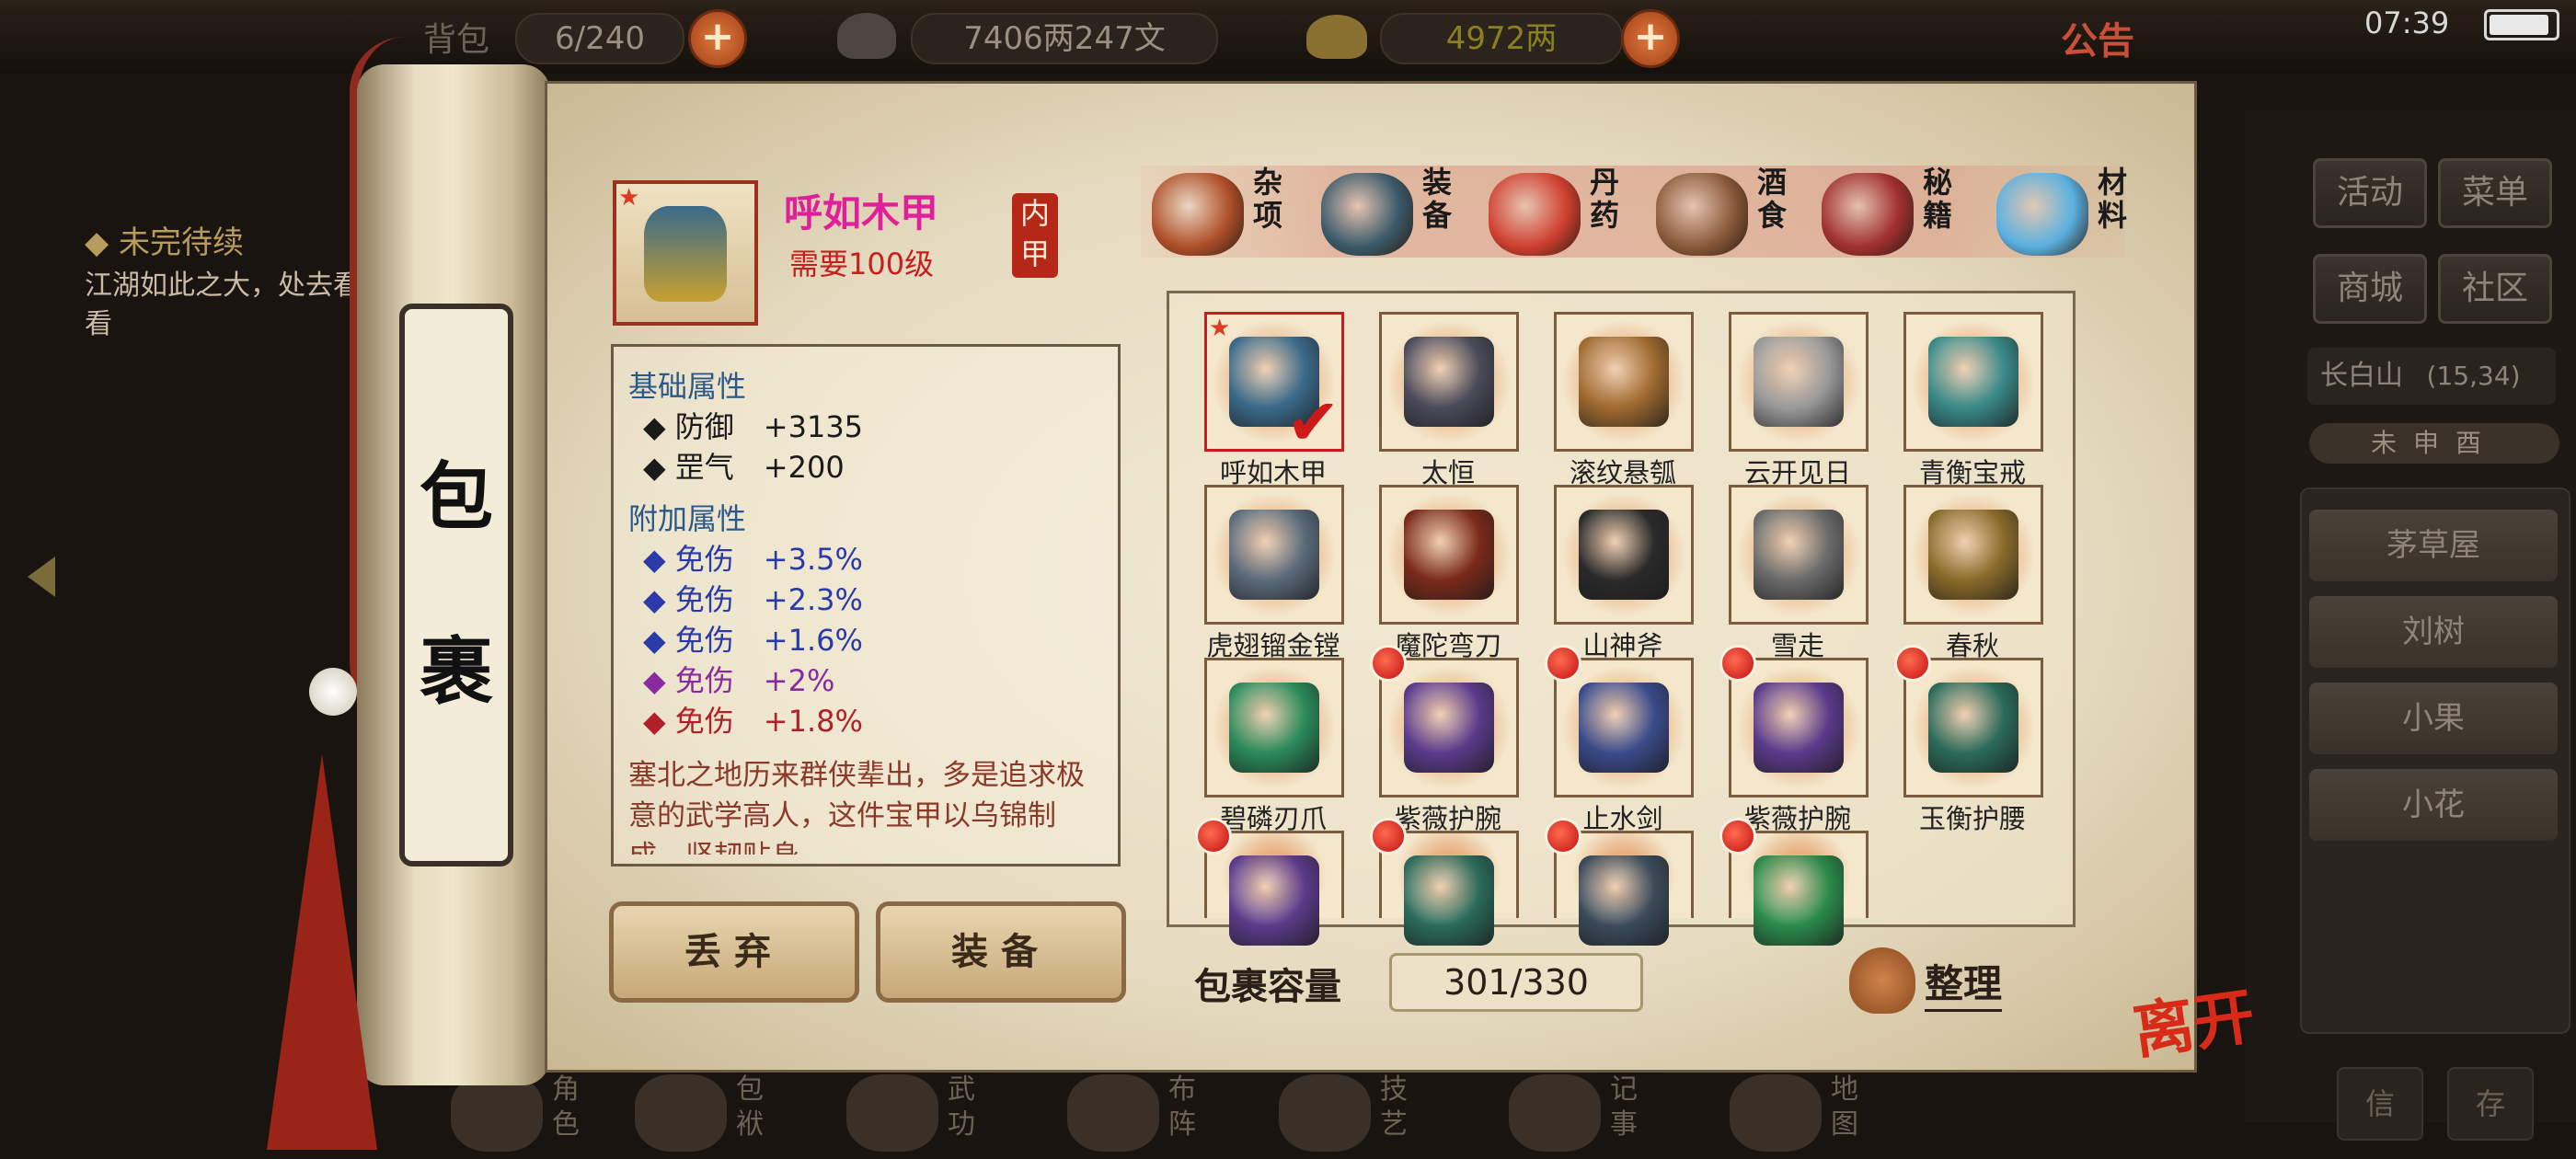  Describe the element at coordinates (2490, 1104) in the screenshot. I see `save-button: 存` at that location.